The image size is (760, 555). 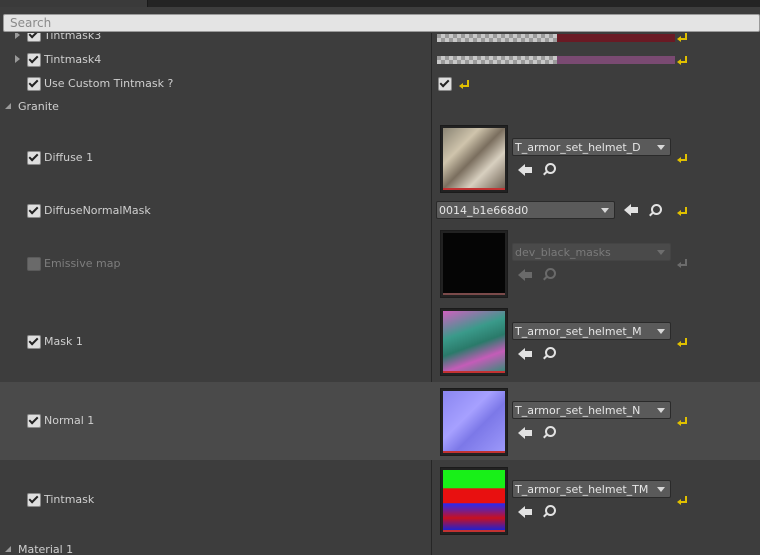 I want to click on use-custom-override-checkbox, so click(x=34, y=84).